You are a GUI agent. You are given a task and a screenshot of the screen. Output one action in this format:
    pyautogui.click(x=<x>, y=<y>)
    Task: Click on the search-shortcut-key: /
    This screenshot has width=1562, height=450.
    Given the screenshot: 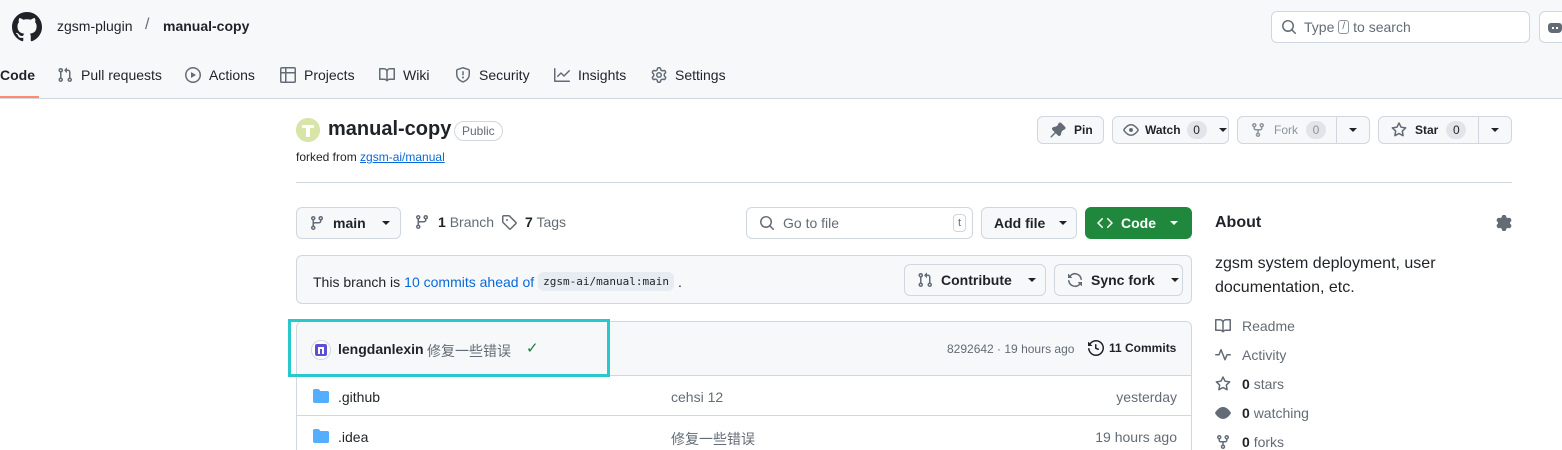 What is the action you would take?
    pyautogui.click(x=1344, y=27)
    